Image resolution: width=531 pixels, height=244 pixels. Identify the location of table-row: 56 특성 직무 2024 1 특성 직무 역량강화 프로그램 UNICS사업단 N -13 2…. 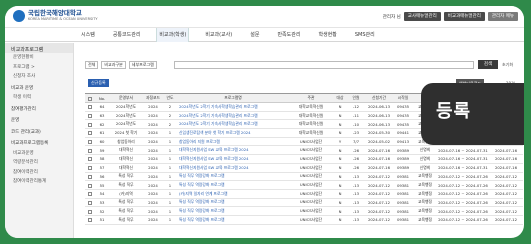
(304, 177).